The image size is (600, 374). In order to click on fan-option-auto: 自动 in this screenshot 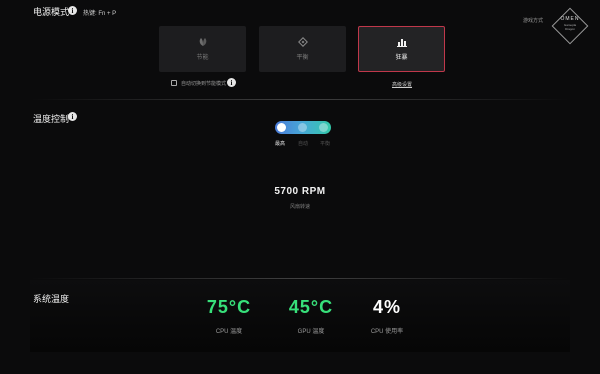, I will do `click(303, 143)`.